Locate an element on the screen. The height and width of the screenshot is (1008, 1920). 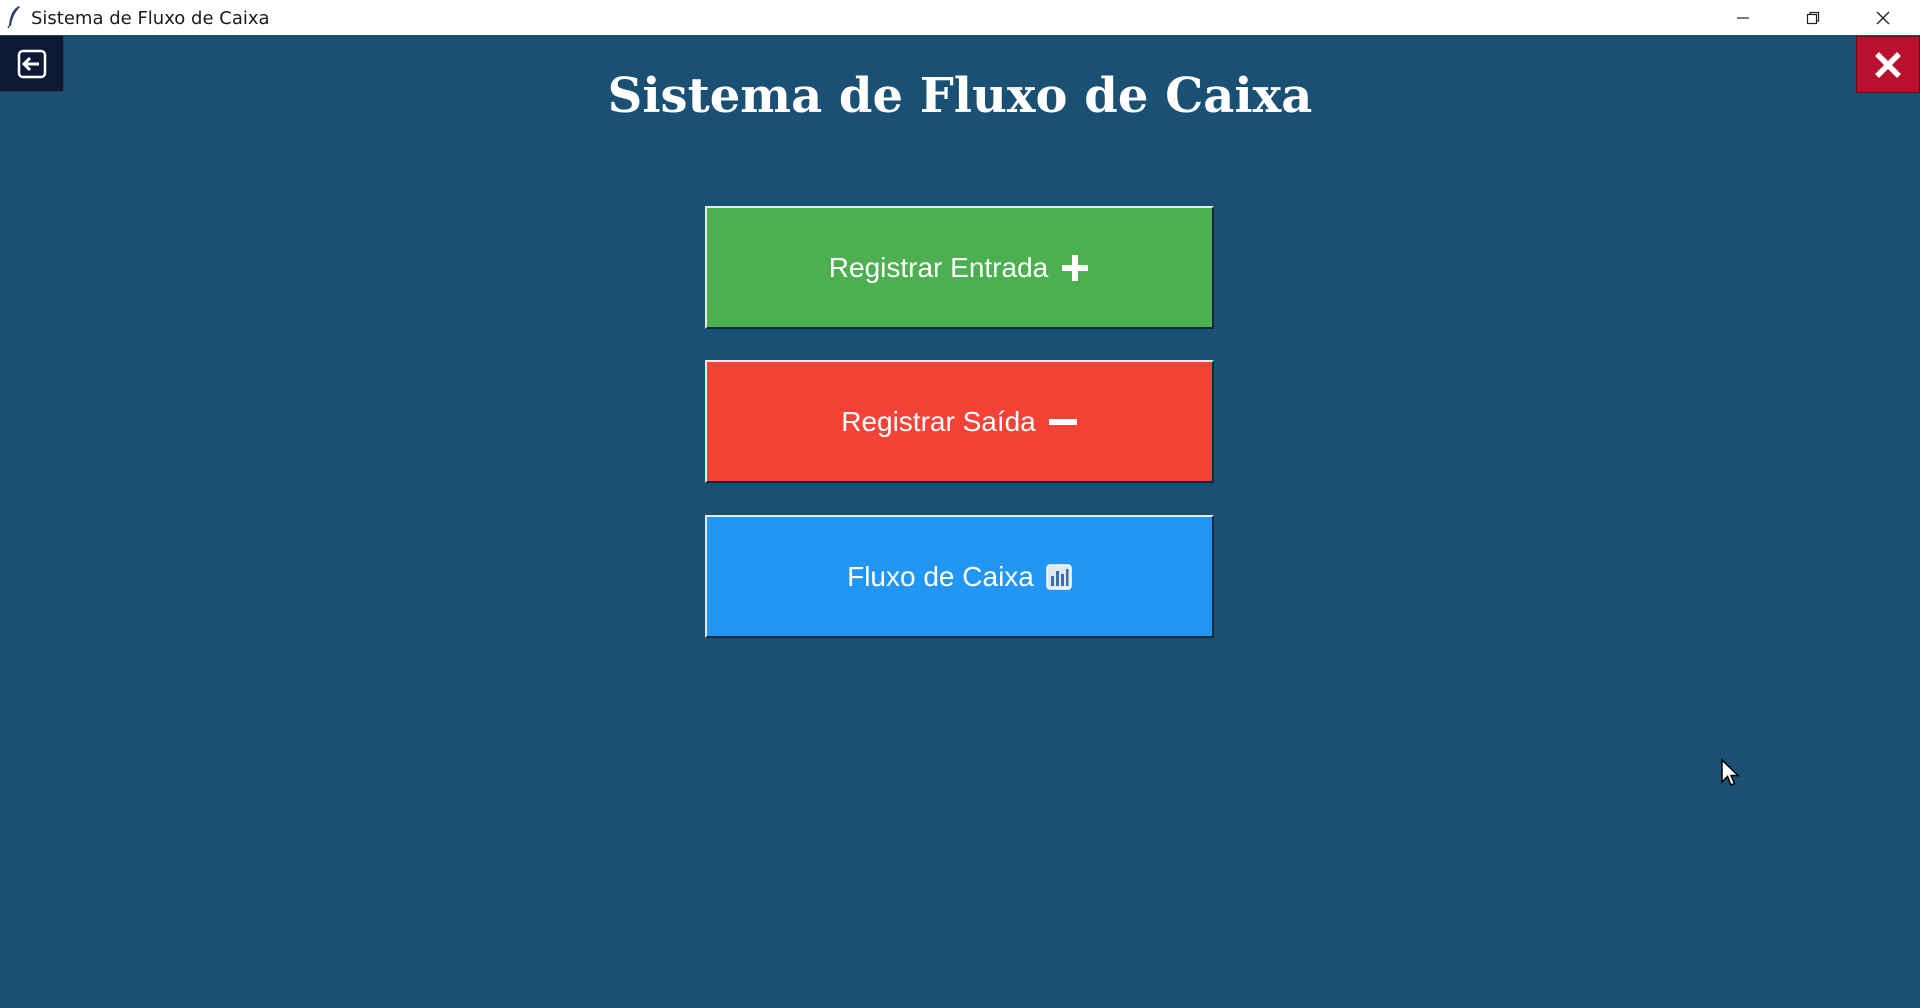
minimize-button is located at coordinates (1743, 17).